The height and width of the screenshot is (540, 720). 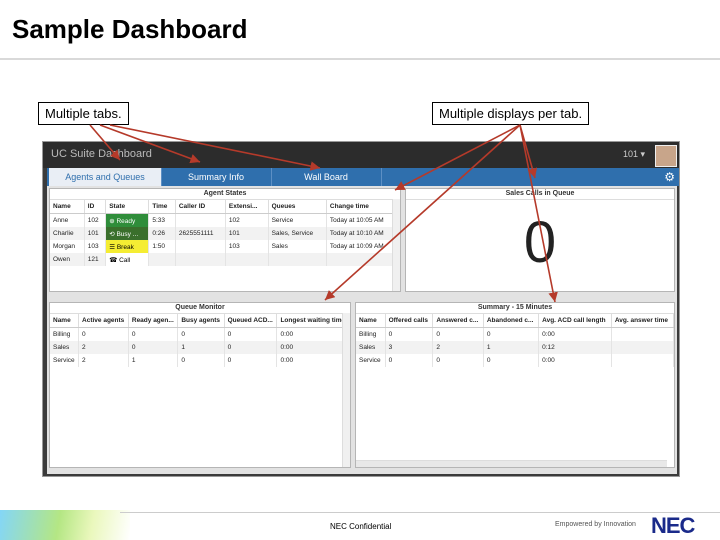 I want to click on footer-tagline: Empowered by Innovation, so click(x=595, y=524).